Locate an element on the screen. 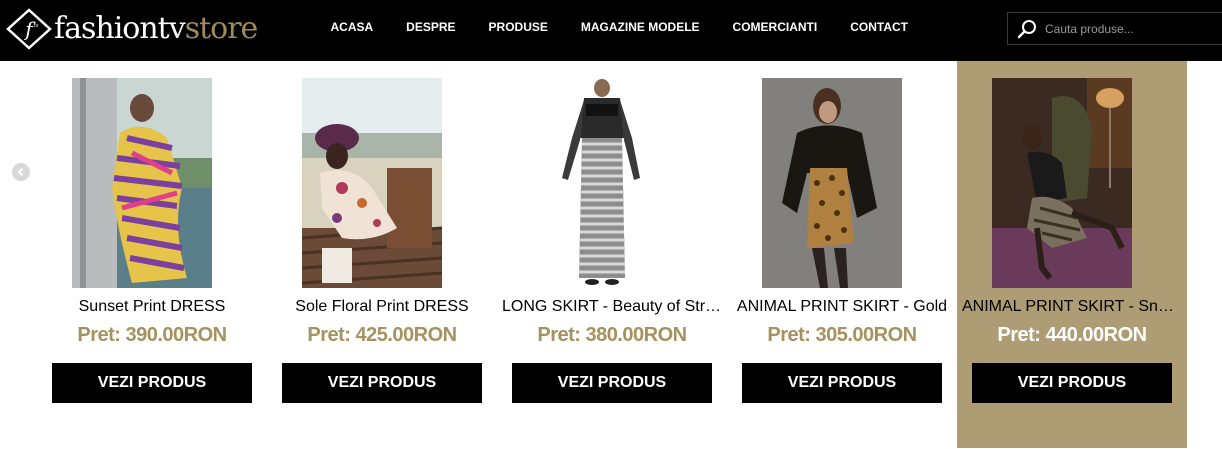  product-name: Sunset Print DRESS is located at coordinates (152, 307).